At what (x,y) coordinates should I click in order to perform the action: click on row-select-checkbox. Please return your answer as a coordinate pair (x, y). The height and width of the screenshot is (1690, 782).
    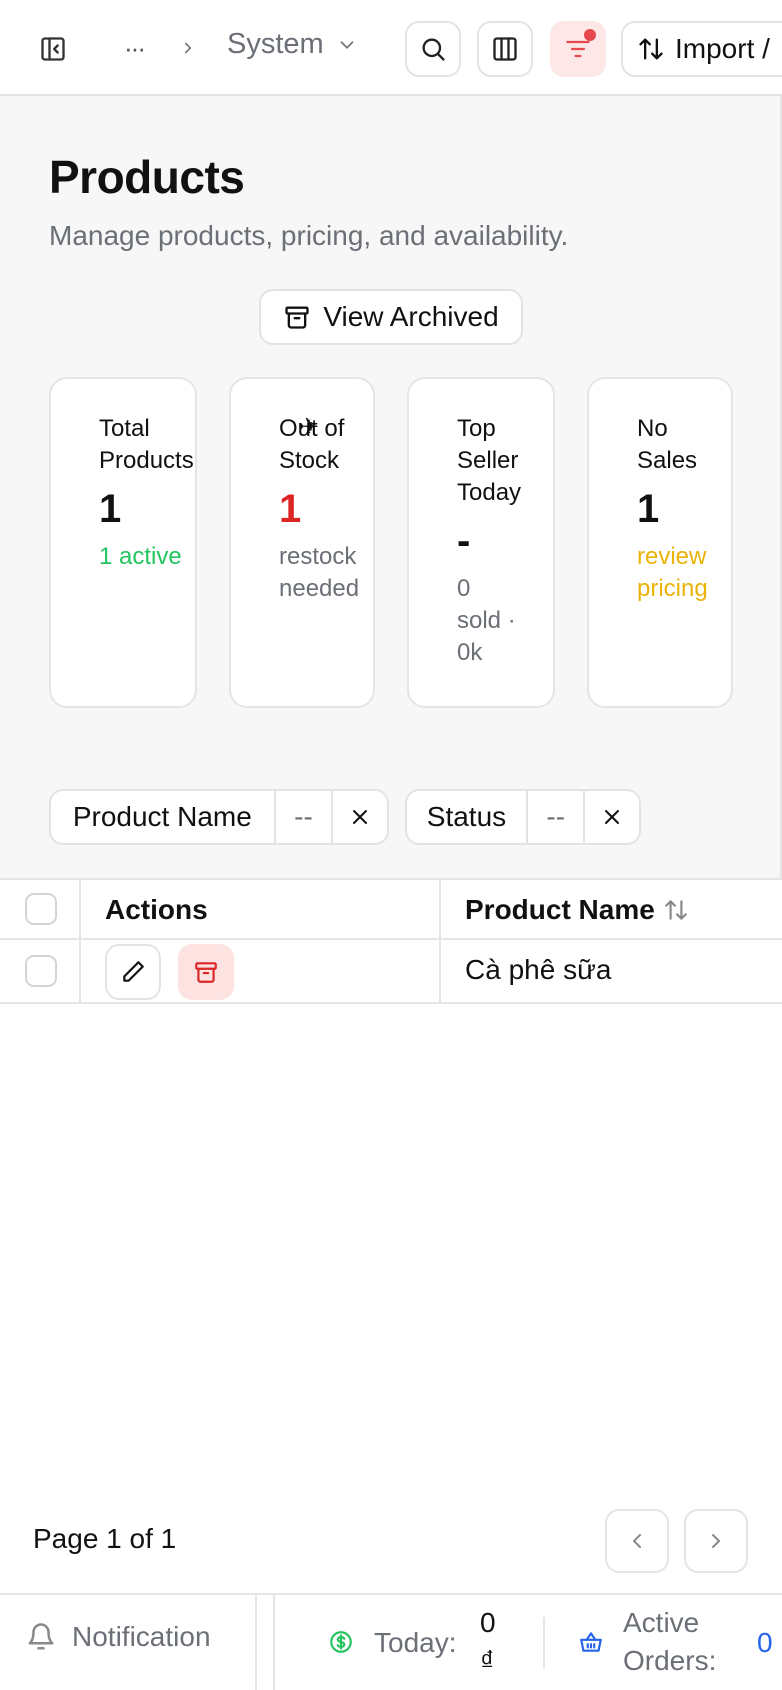
    Looking at the image, I should click on (41, 971).